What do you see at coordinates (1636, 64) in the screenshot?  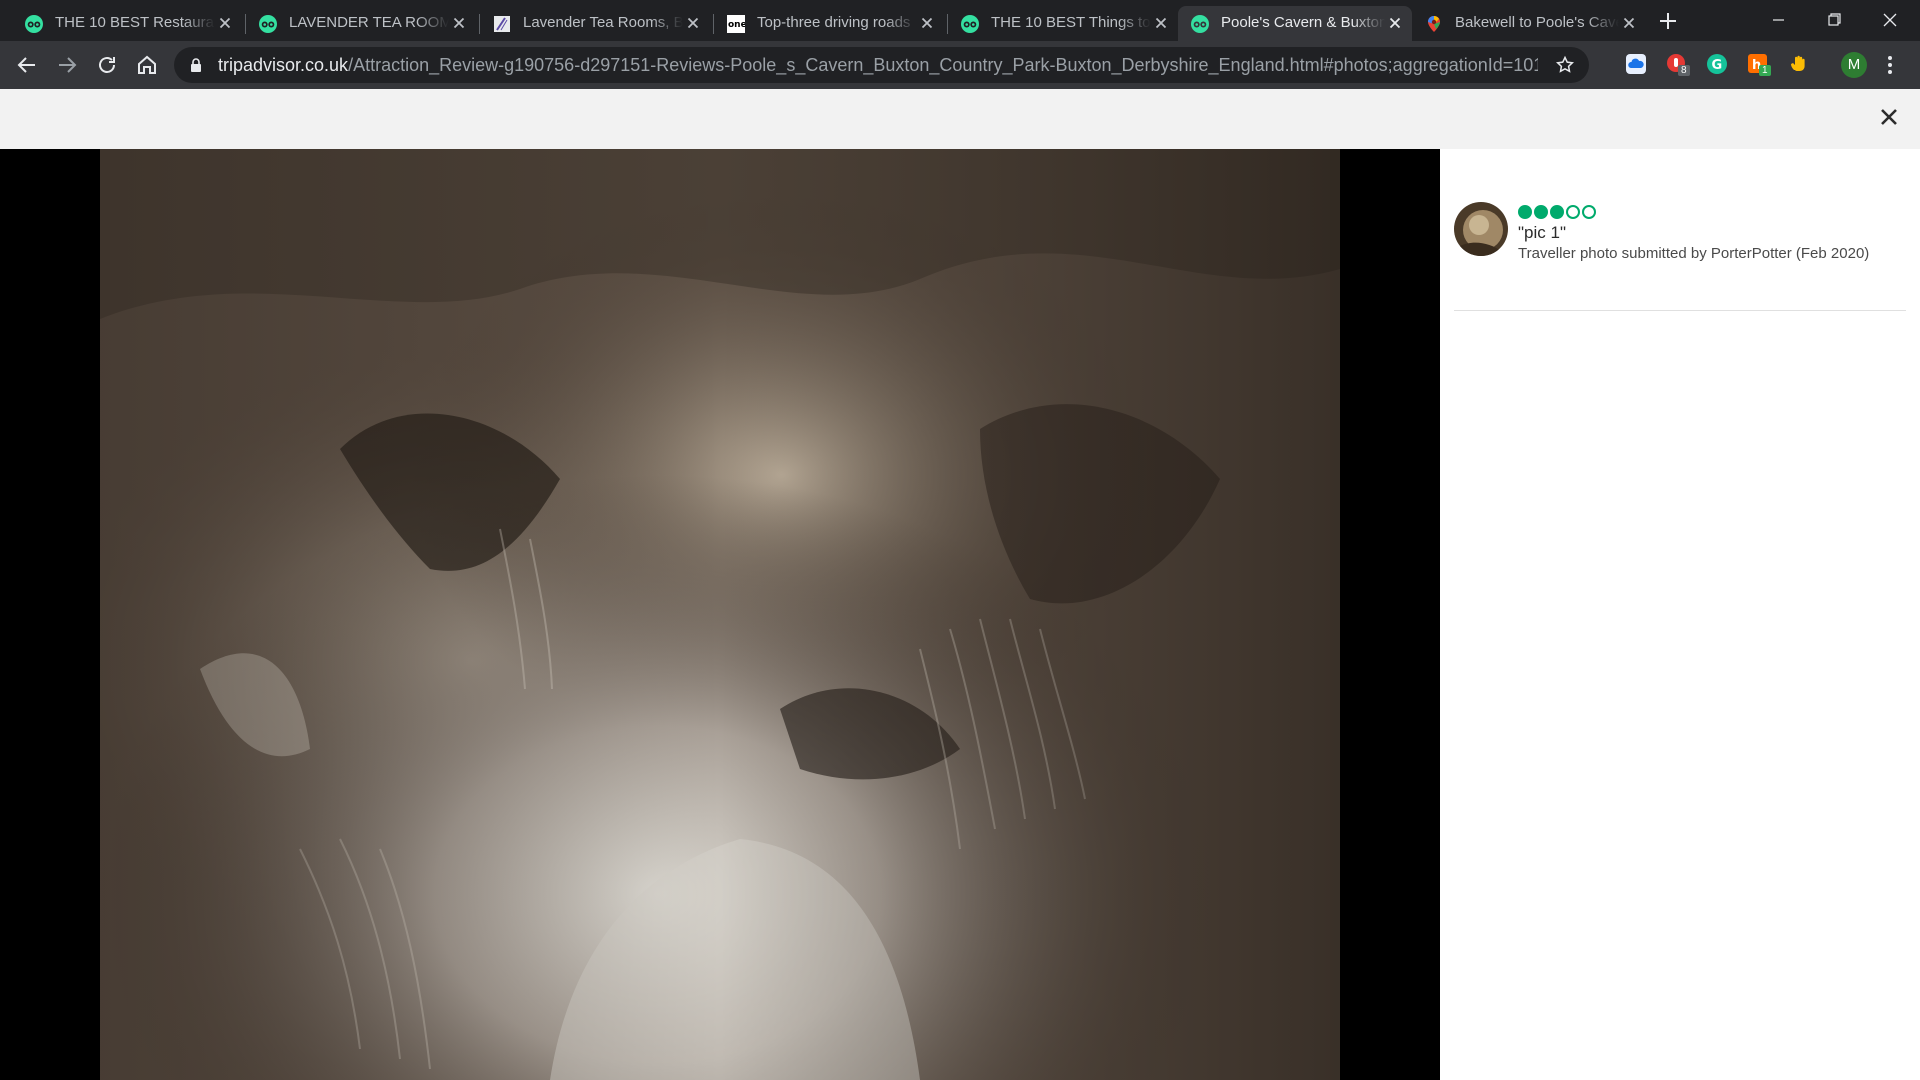 I see `cloud-extension-icon` at bounding box center [1636, 64].